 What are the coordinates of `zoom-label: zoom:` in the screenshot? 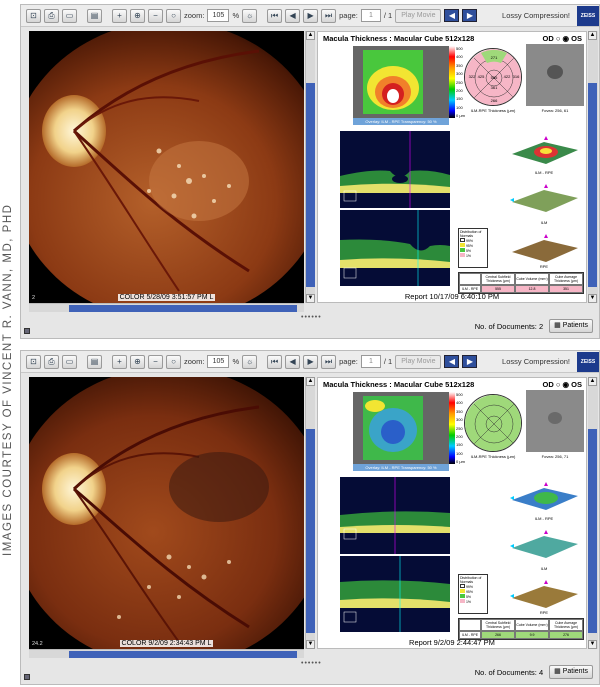 It's located at (194, 361).